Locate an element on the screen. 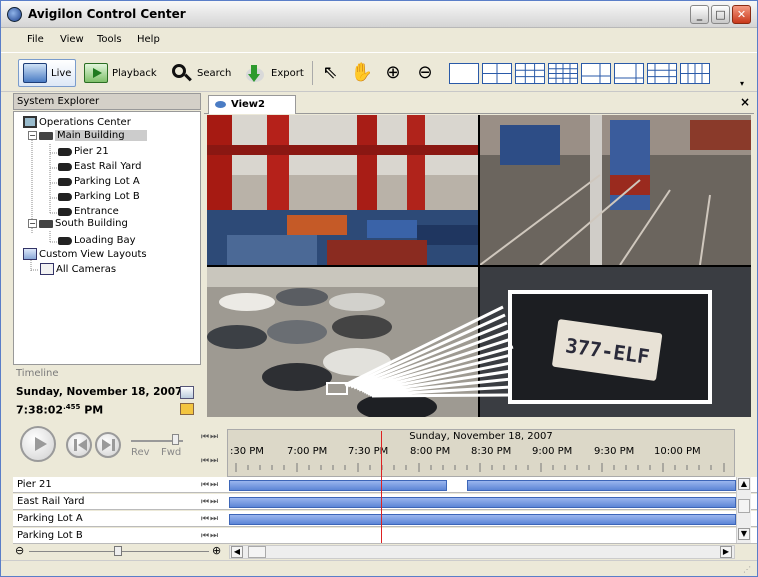  time-tick: 9:00 PM is located at coordinates (552, 451).